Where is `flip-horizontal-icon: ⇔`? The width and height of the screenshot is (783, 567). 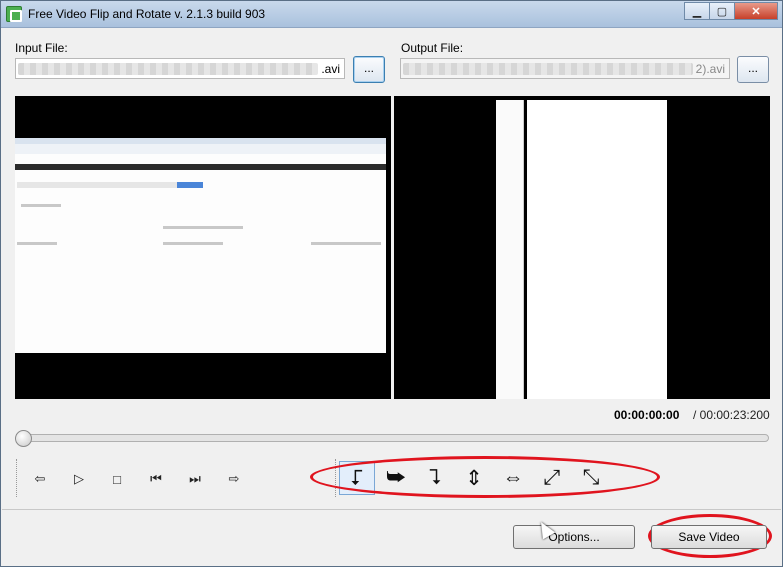 flip-horizontal-icon: ⇔ is located at coordinates (513, 477).